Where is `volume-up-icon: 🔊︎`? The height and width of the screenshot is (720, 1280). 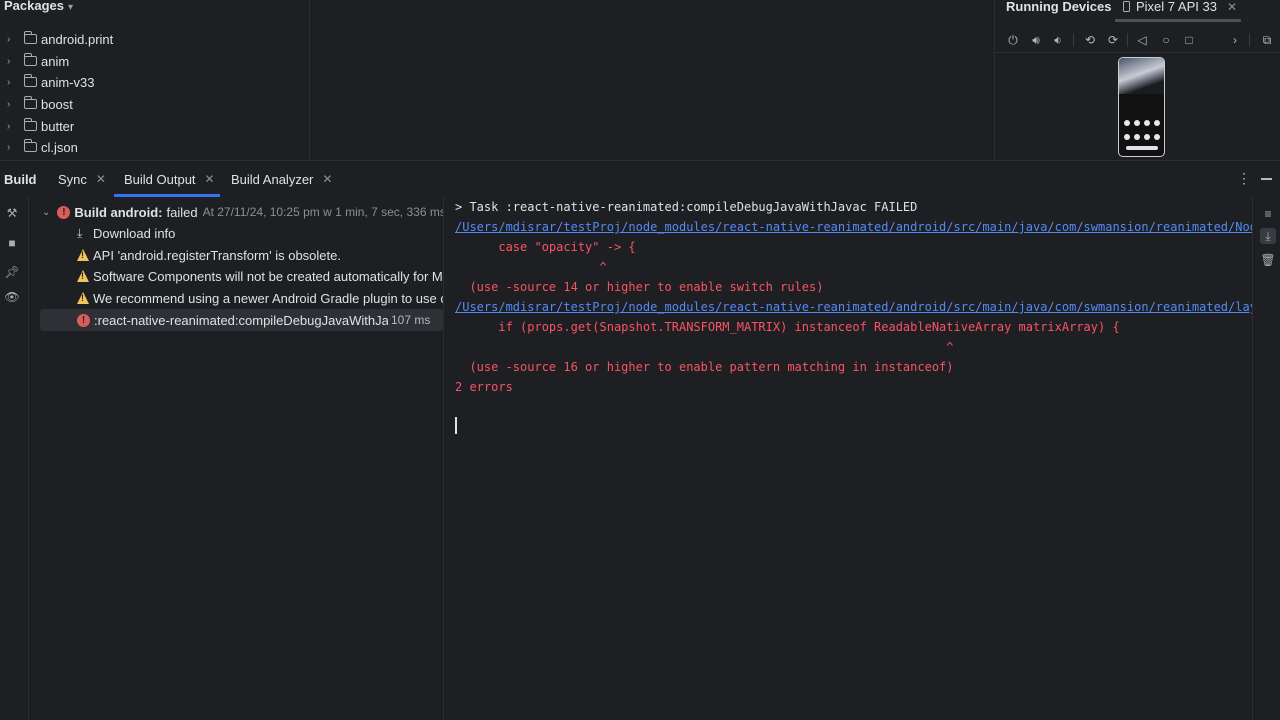 volume-up-icon: 🔊︎ is located at coordinates (1036, 40).